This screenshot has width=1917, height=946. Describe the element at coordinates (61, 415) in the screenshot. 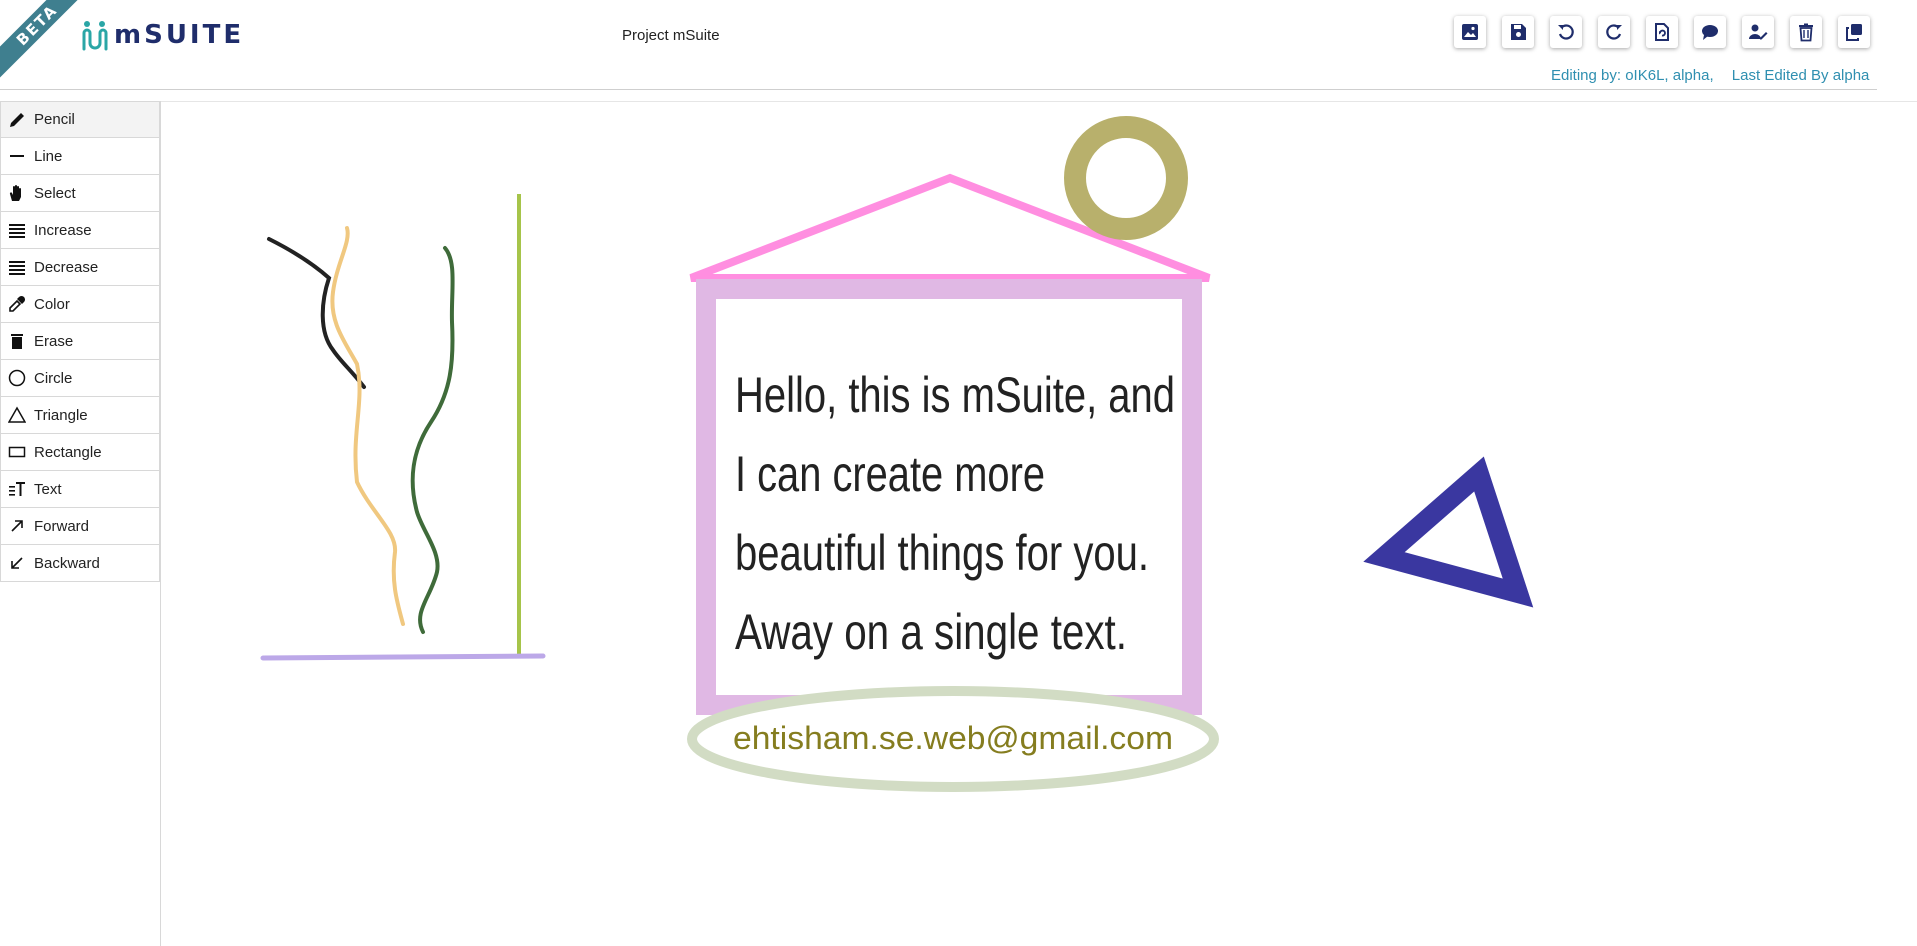

I see `tool-label: Triangle` at that location.